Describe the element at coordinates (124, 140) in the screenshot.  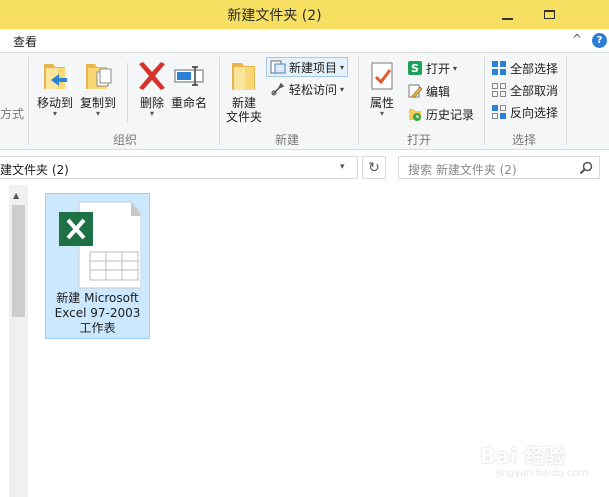
I see `group-label-organize: 组织` at that location.